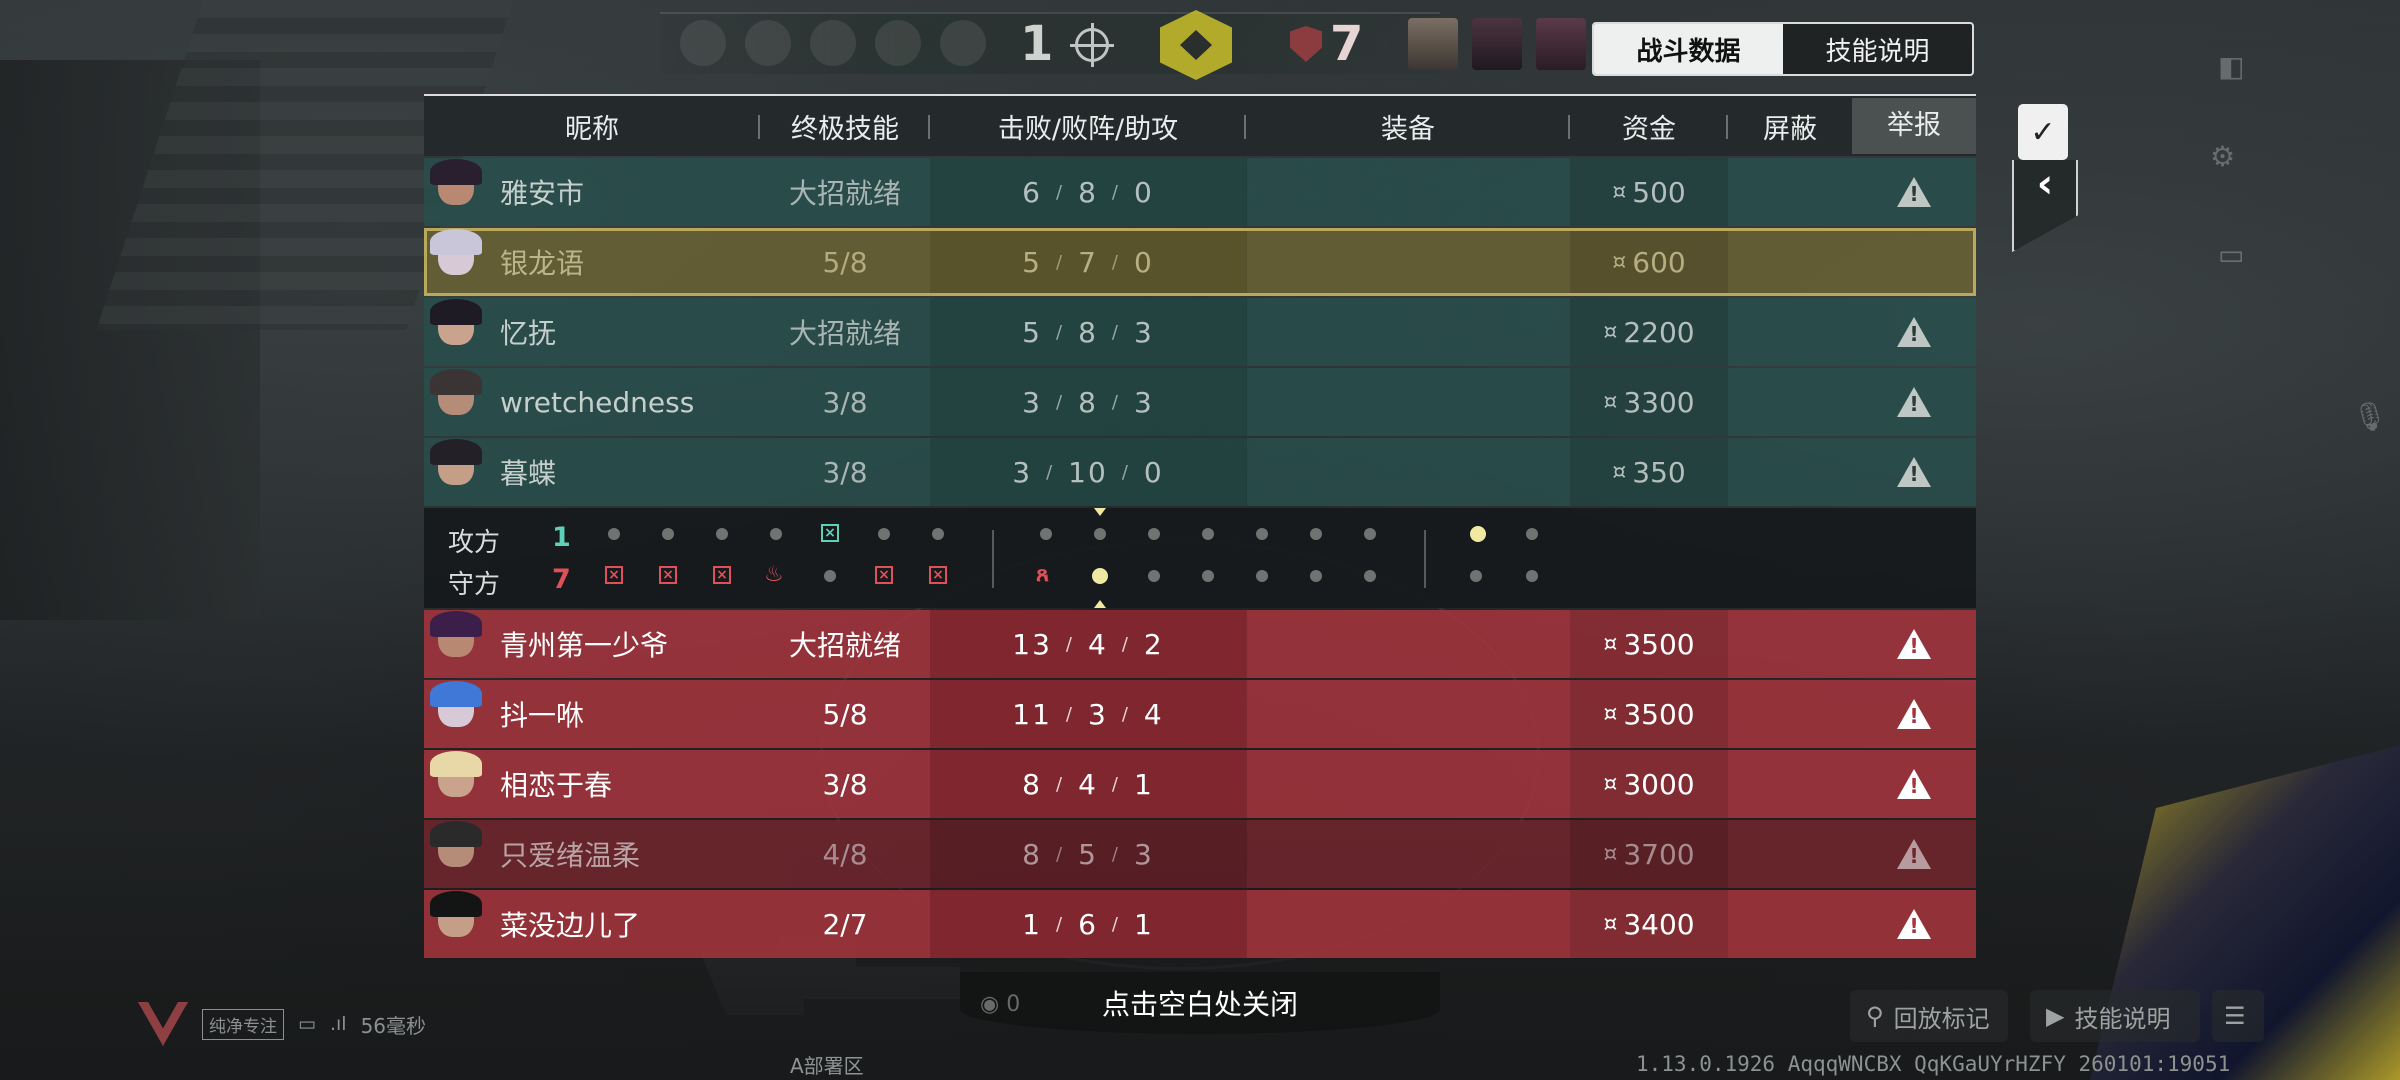  Describe the element at coordinates (561, 537) in the screenshot. I see `attack-score: 1` at that location.